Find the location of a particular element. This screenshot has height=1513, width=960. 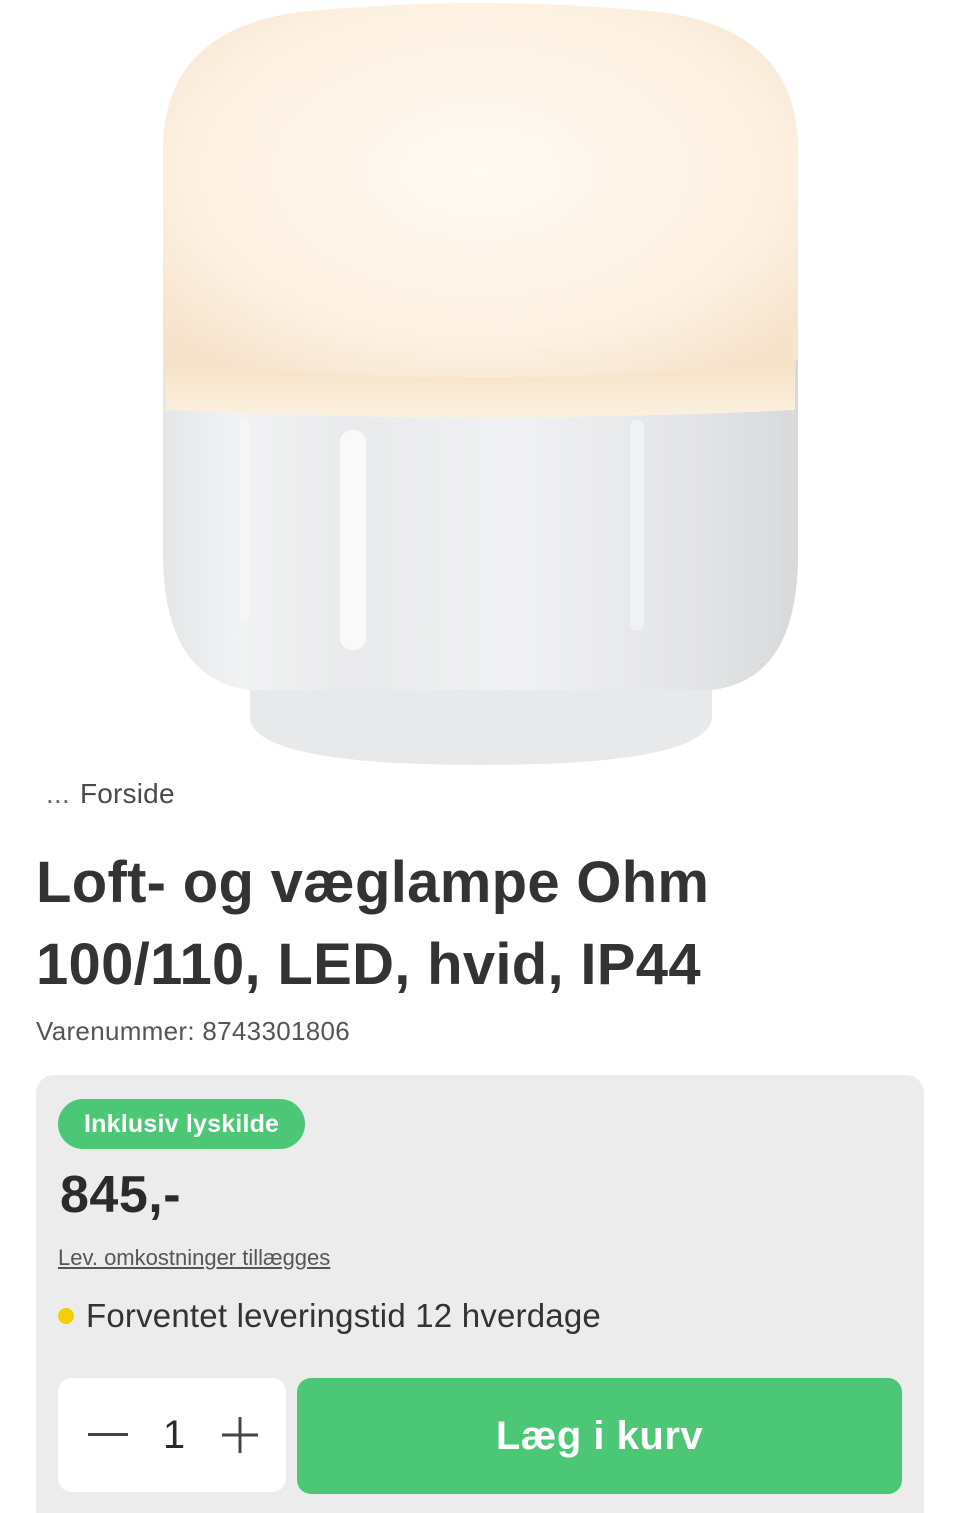

add-to-cart-button: Læg i kurv is located at coordinates (599, 1436).